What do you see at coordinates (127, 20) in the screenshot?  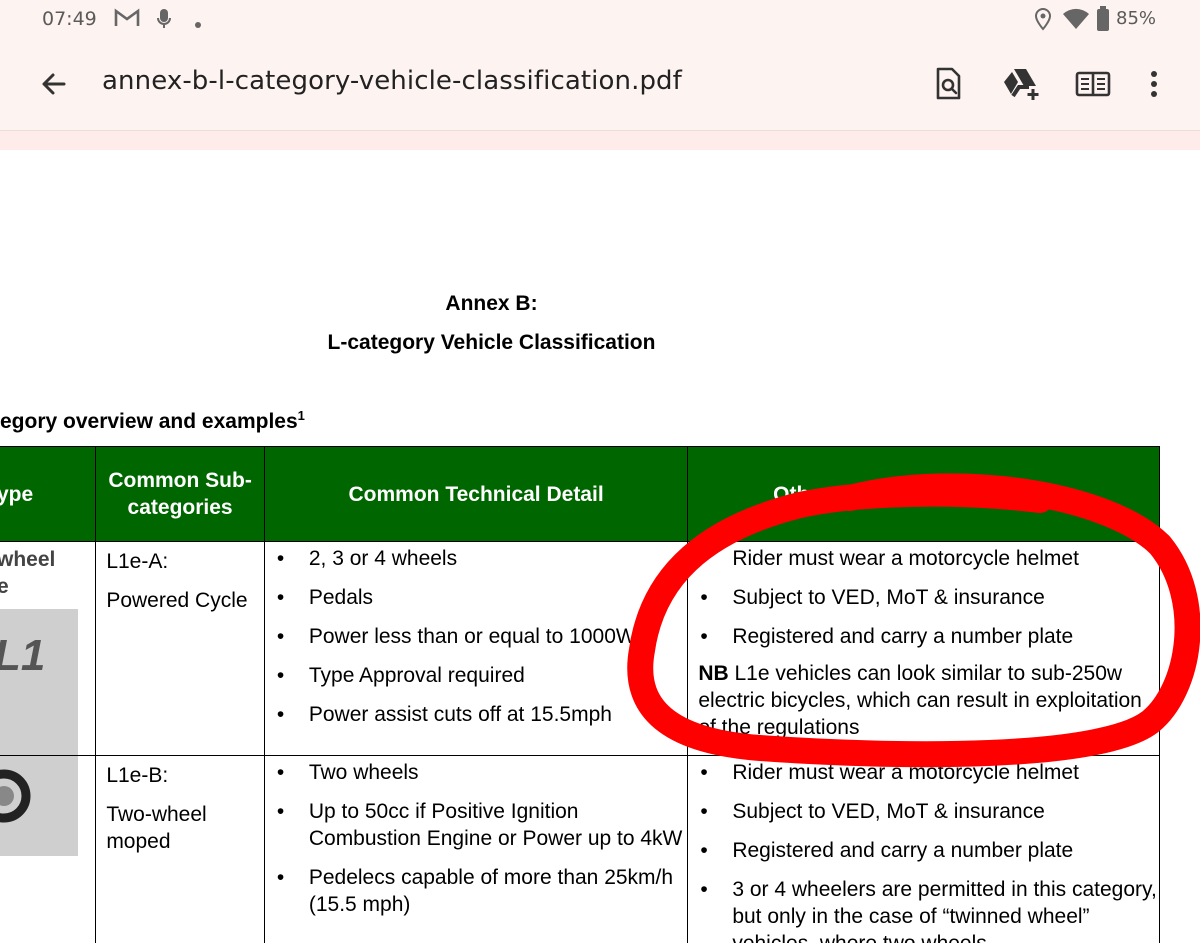 I see `gmail-icon` at bounding box center [127, 20].